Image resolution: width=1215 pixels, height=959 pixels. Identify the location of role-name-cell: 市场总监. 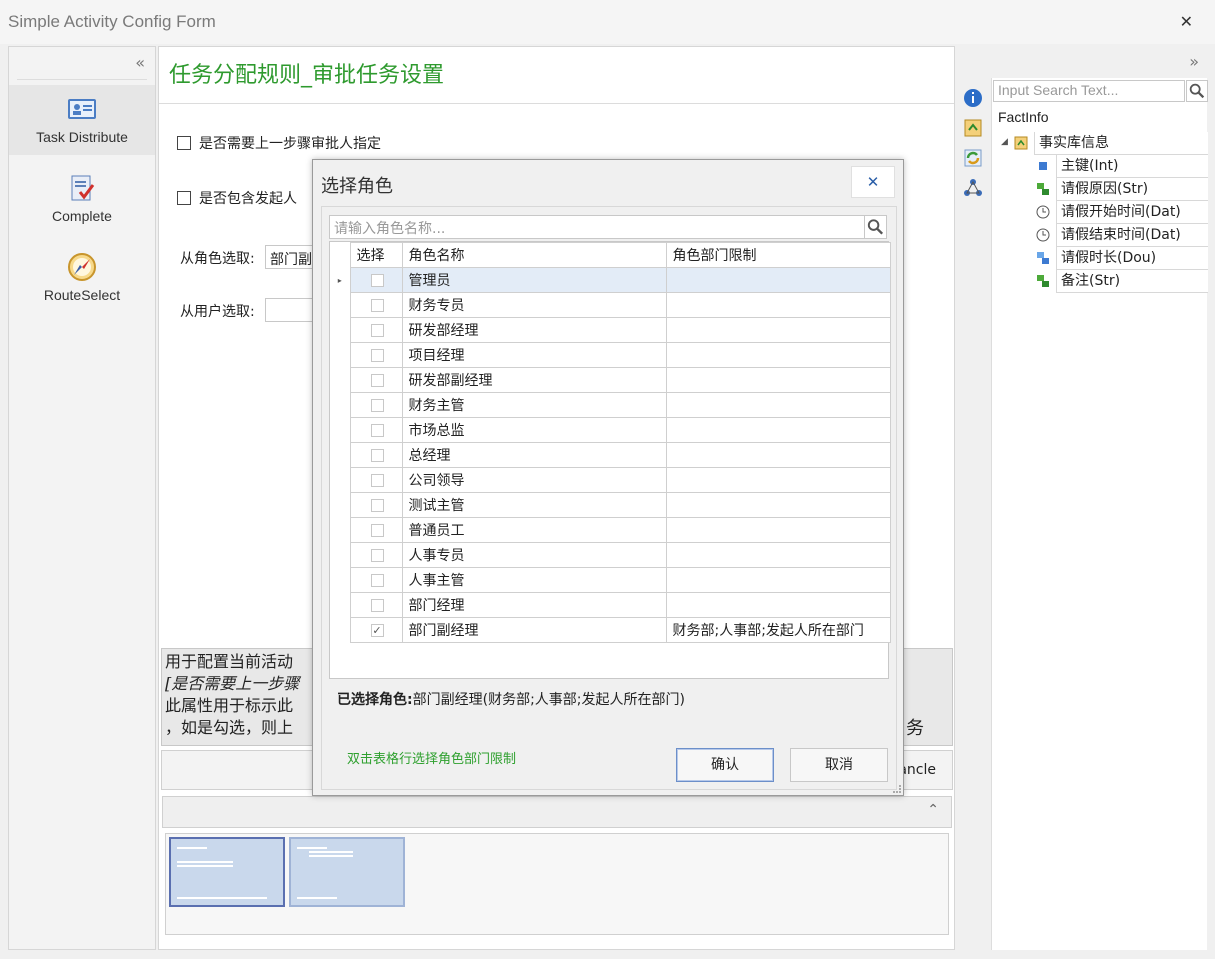
(534, 430).